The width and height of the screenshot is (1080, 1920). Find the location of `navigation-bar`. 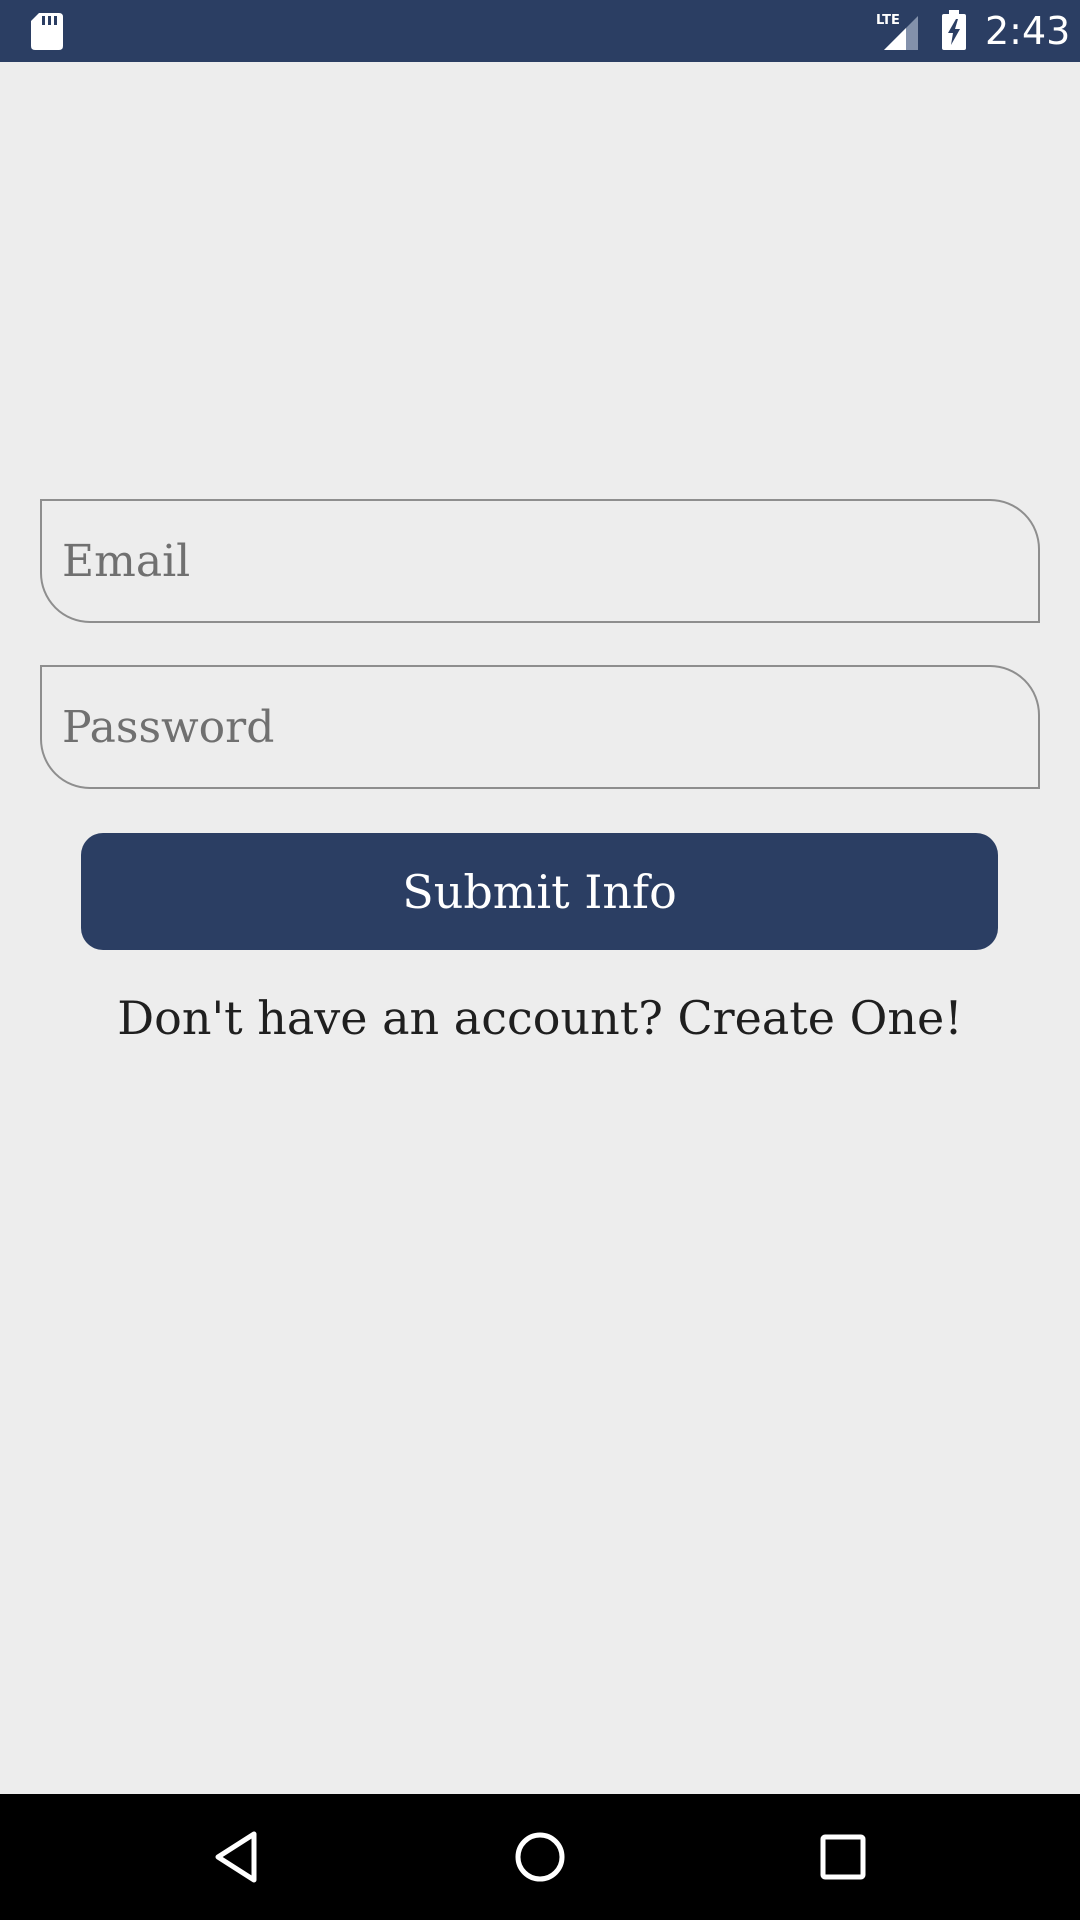

navigation-bar is located at coordinates (540, 1857).